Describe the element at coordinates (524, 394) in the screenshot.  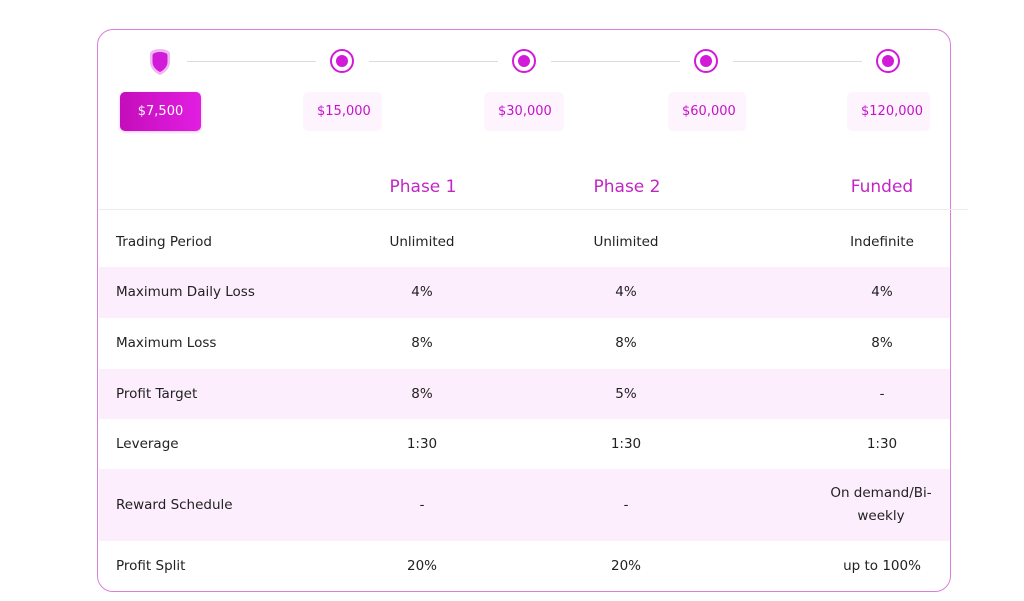
I see `table-row: Profit Target 8% 5% -` at that location.